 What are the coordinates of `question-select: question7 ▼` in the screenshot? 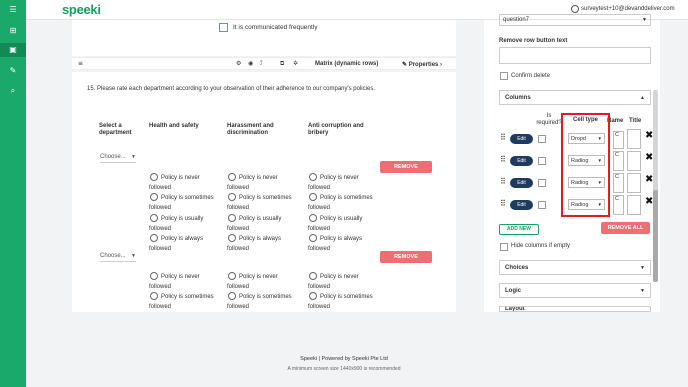 It's located at (575, 20).